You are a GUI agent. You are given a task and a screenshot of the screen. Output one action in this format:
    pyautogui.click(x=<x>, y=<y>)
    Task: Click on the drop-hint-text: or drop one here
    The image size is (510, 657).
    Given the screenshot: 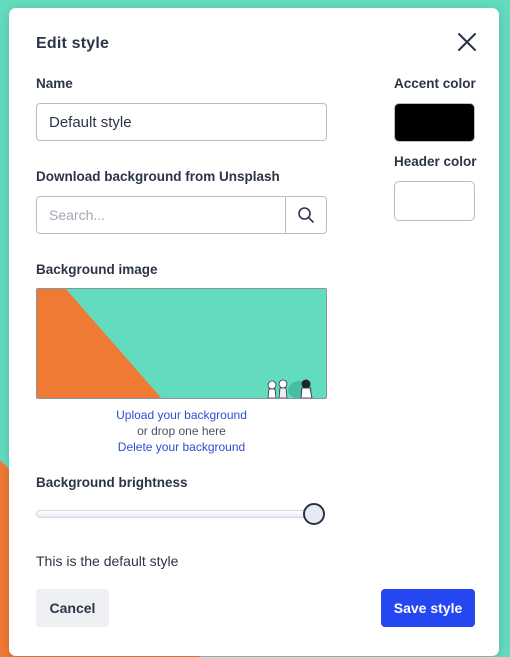 What is the action you would take?
    pyautogui.click(x=181, y=431)
    